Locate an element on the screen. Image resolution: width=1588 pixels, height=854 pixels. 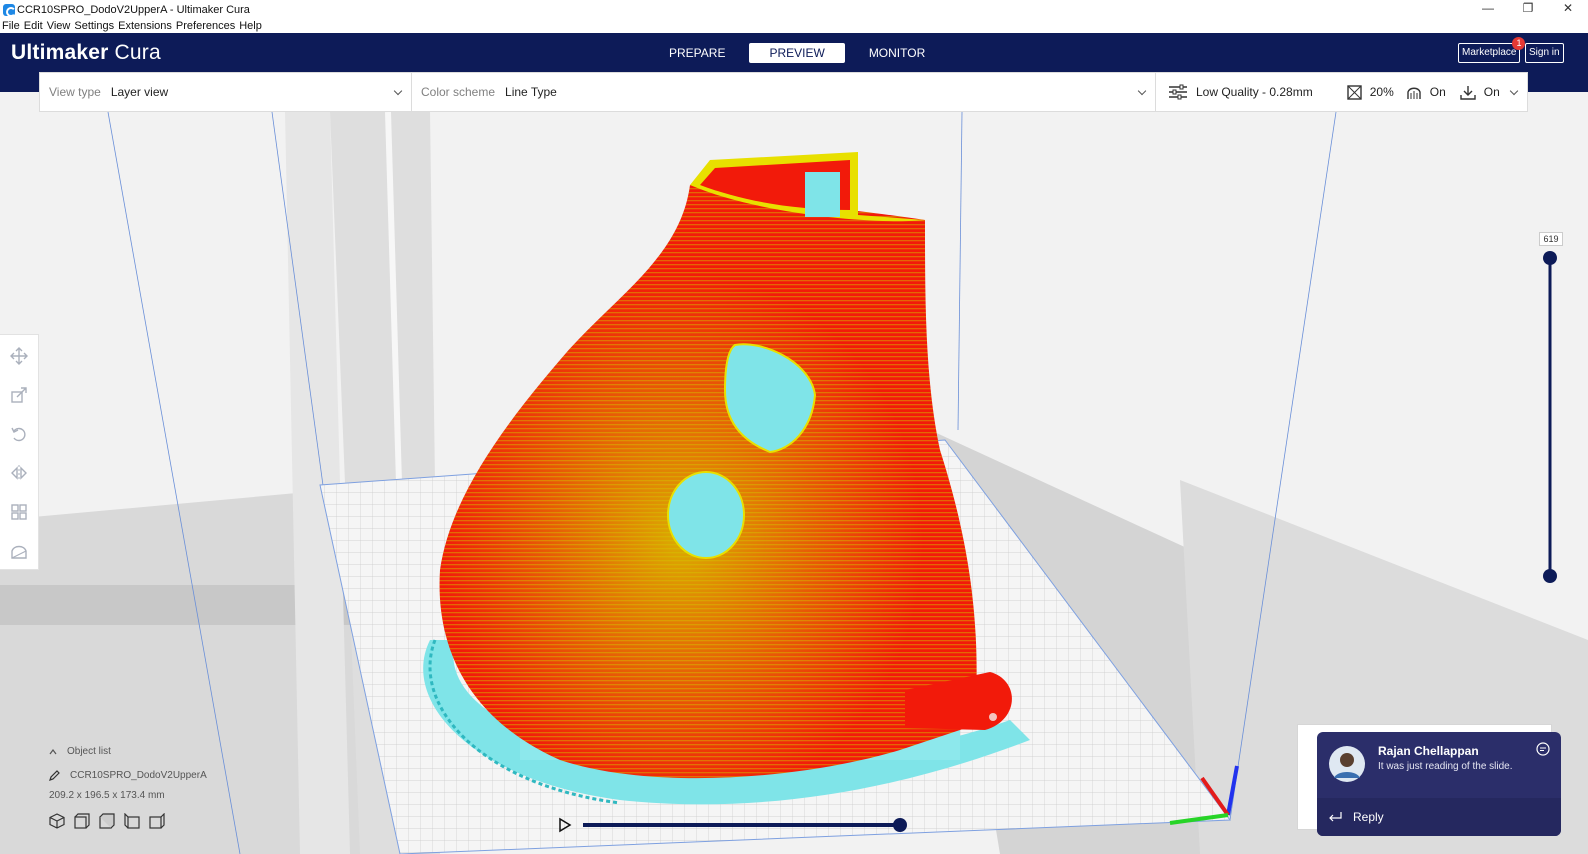
avatar is located at coordinates (1347, 764).